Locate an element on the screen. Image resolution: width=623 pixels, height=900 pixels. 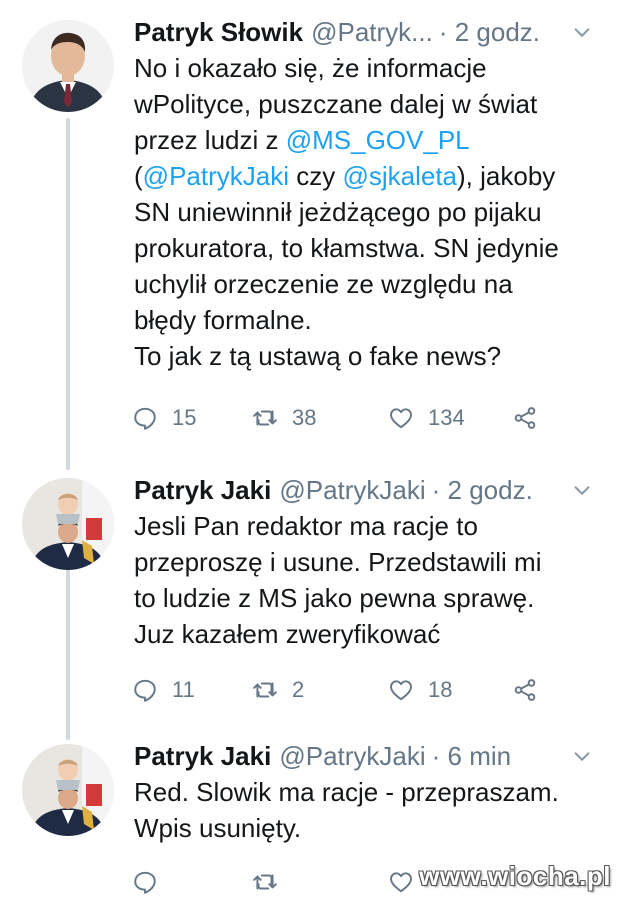
tweet-text-line: Red. Slowik ma racje - przepraszam. is located at coordinates (370, 792).